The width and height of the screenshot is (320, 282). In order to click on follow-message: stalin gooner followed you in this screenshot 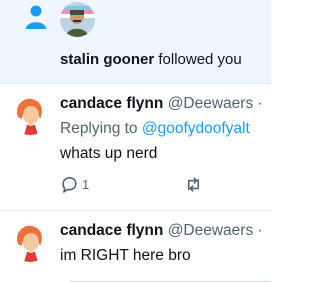, I will do `click(151, 59)`.